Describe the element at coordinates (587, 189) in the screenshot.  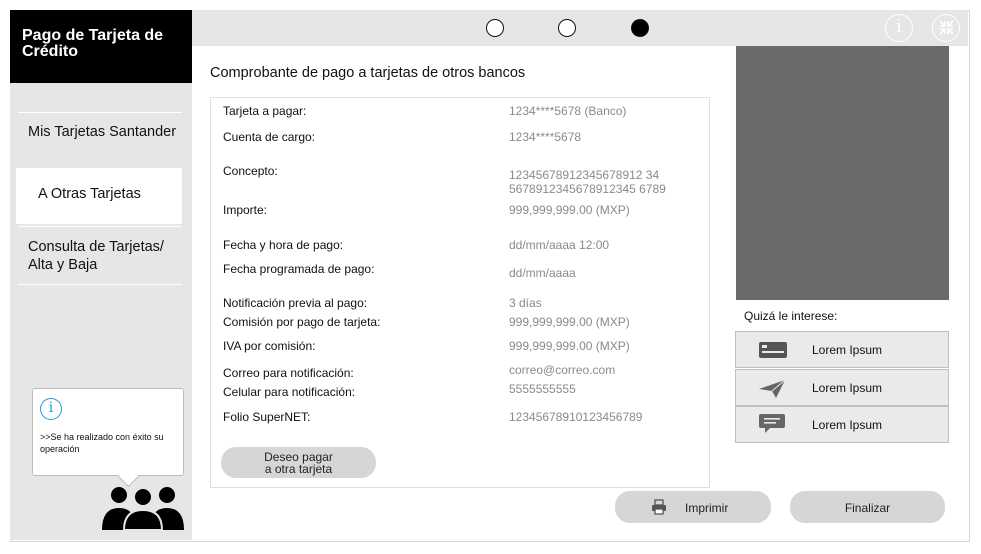
I see `field-value-concept-line-2: 5678912345678912345 6789` at that location.